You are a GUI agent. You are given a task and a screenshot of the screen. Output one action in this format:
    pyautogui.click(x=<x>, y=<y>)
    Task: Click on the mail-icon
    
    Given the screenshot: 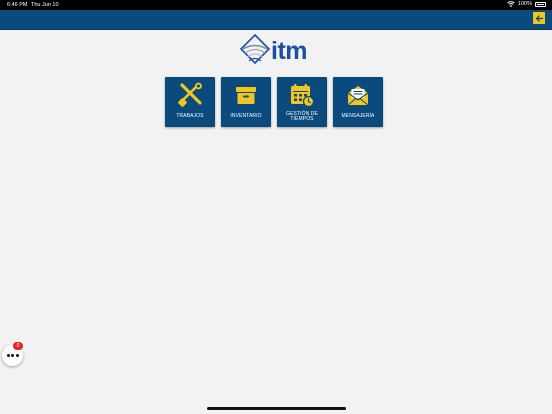 What is the action you would take?
    pyautogui.click(x=358, y=96)
    